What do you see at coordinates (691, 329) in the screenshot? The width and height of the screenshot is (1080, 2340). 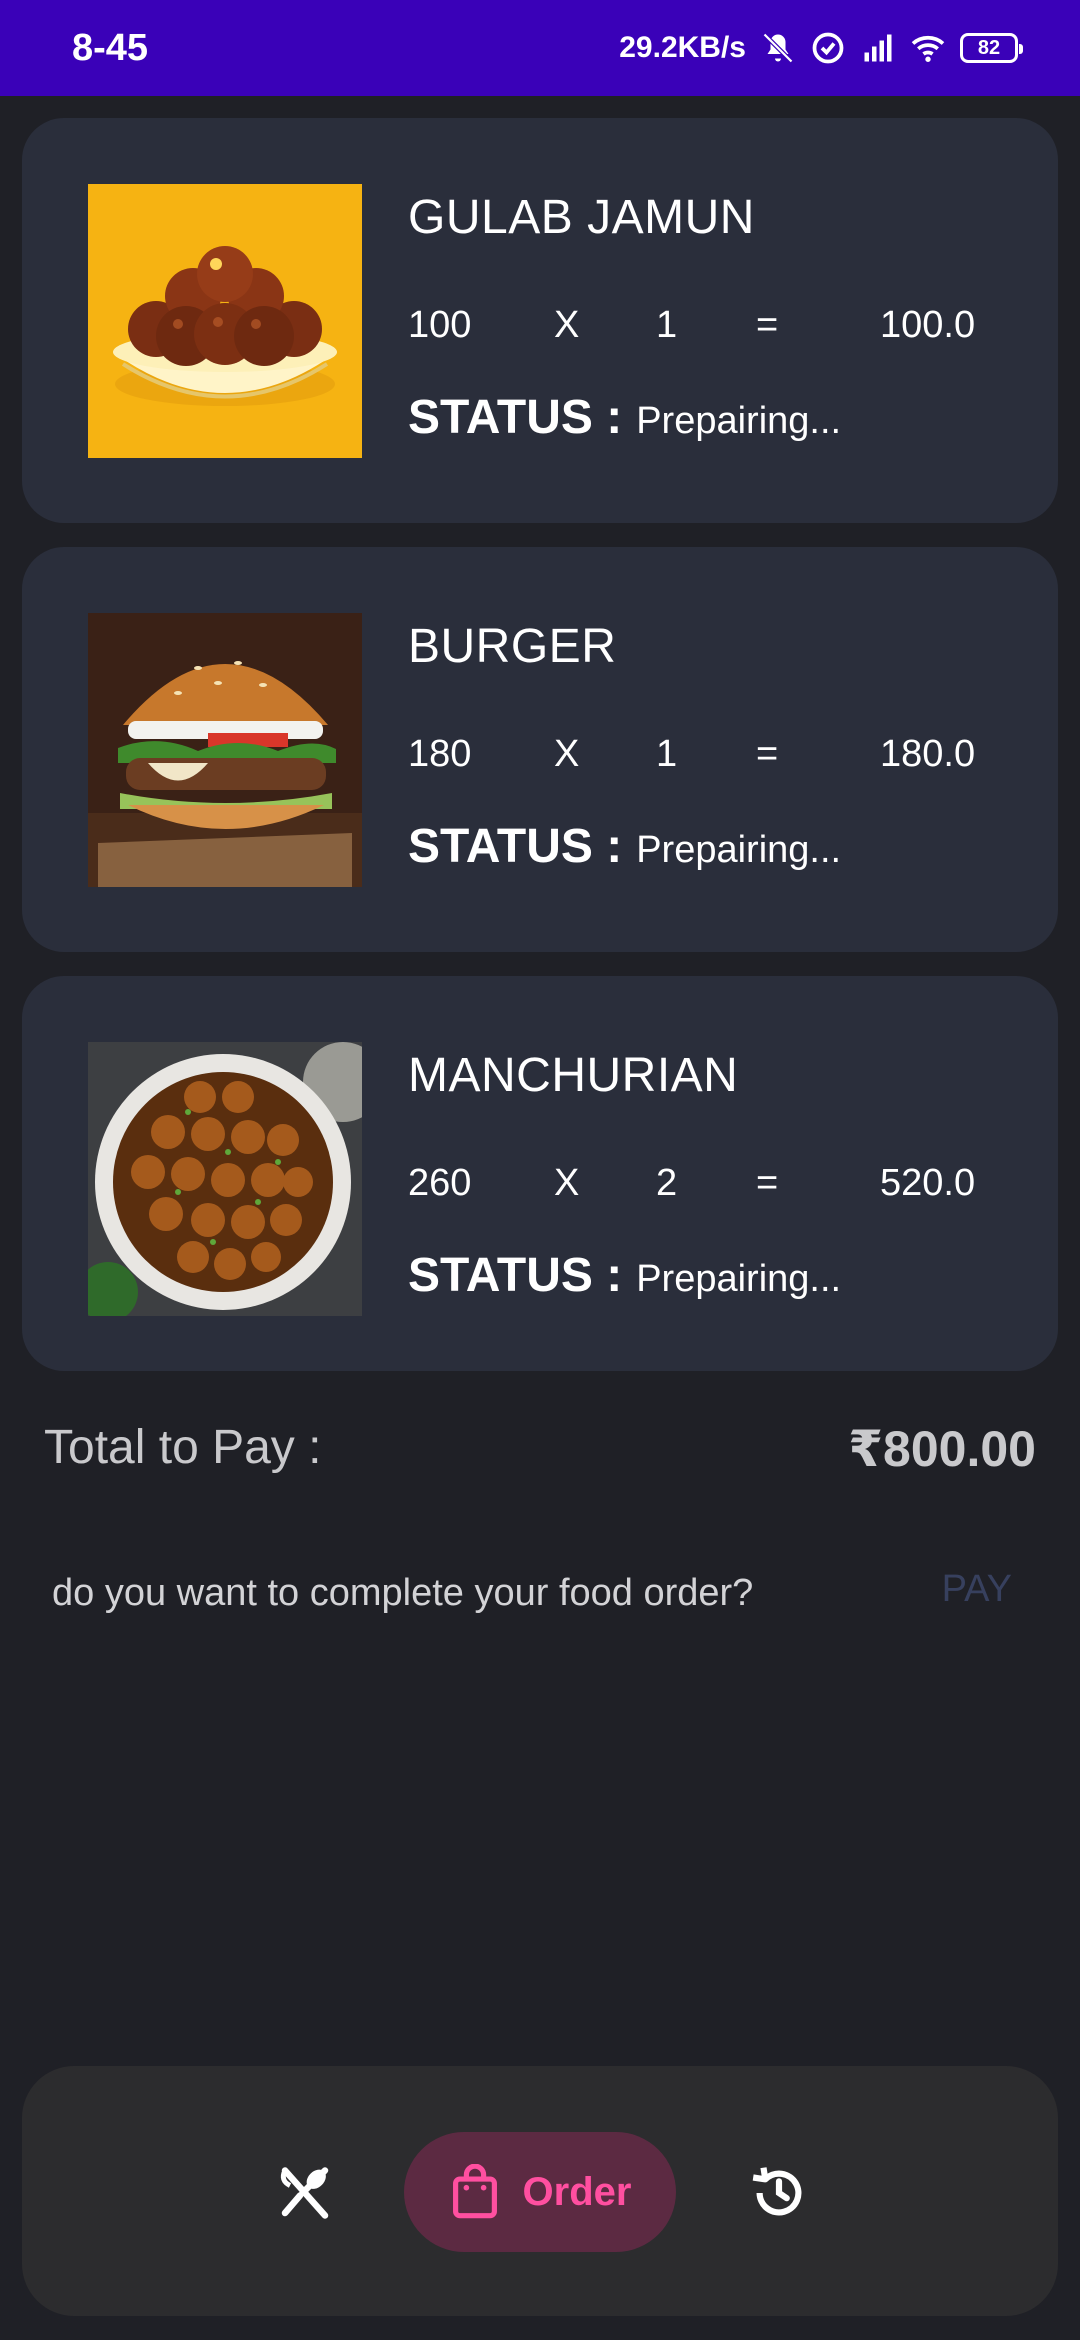 I see `price-calculation: 100 X 1 = 100.0` at bounding box center [691, 329].